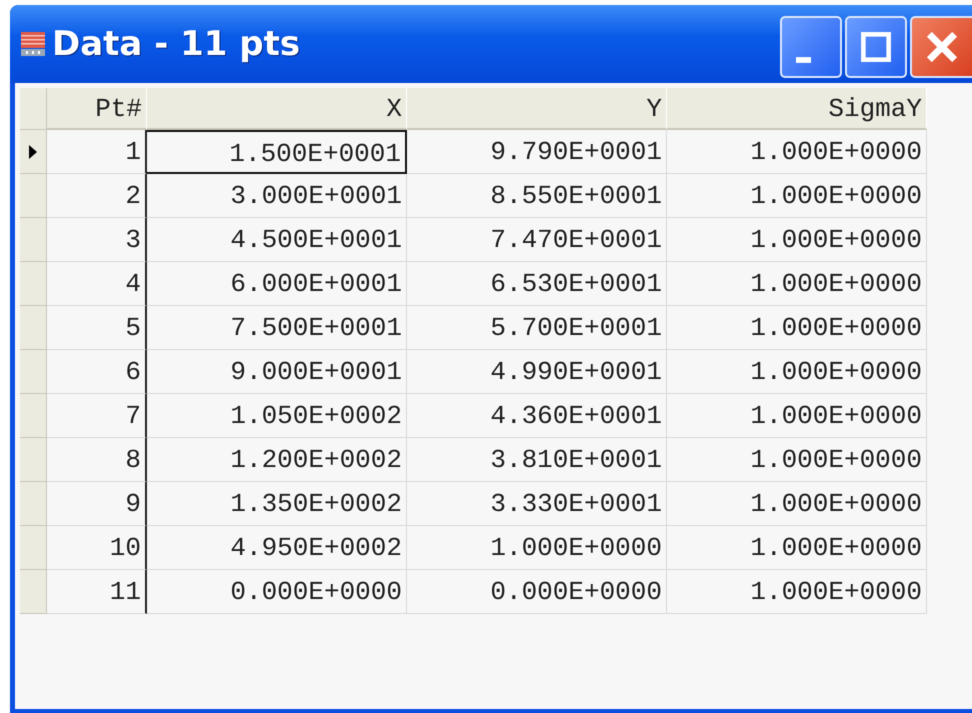 This screenshot has height=713, width=972. What do you see at coordinates (97, 460) in the screenshot?
I see `row-number: 8` at bounding box center [97, 460].